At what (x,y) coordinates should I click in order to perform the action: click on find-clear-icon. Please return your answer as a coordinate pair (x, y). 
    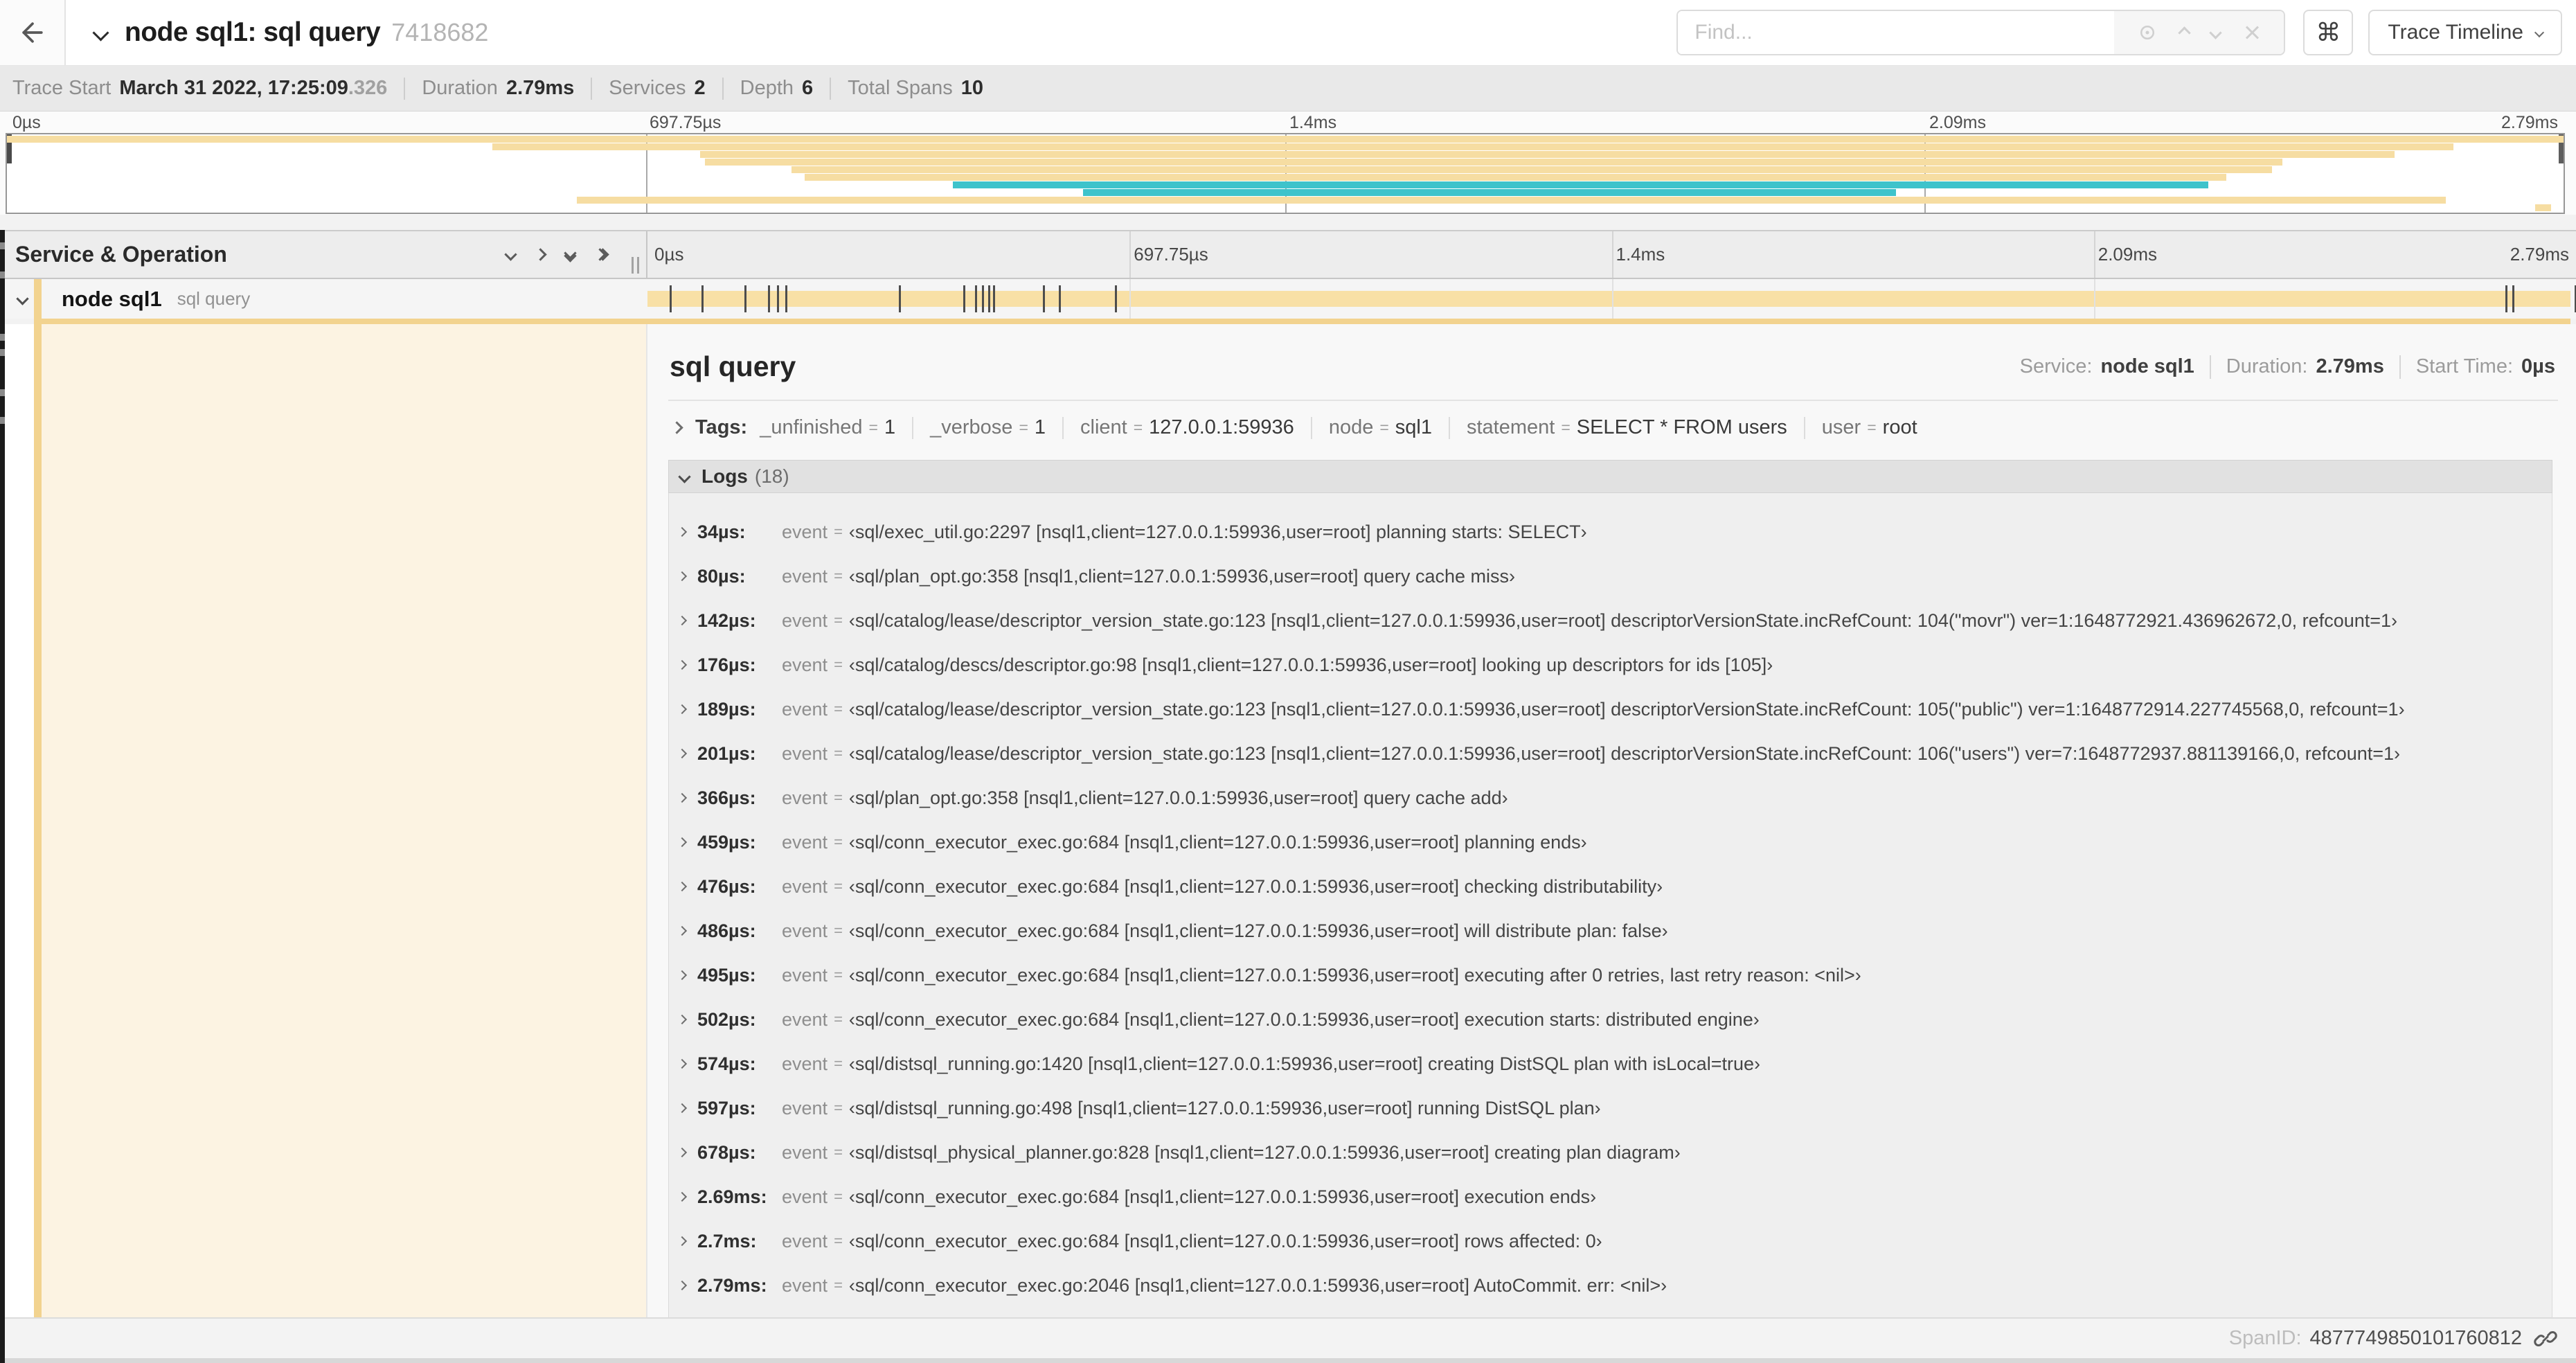
    Looking at the image, I should click on (2252, 33).